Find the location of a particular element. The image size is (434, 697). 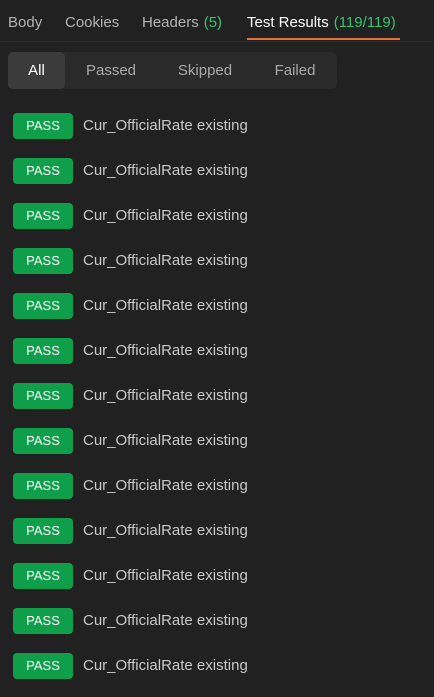

tab-cookies: Cookies is located at coordinates (92, 23).